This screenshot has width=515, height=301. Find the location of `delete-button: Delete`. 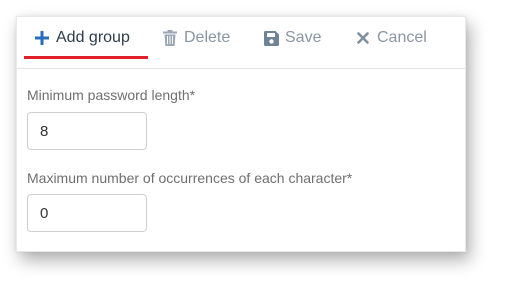

delete-button: Delete is located at coordinates (196, 38).